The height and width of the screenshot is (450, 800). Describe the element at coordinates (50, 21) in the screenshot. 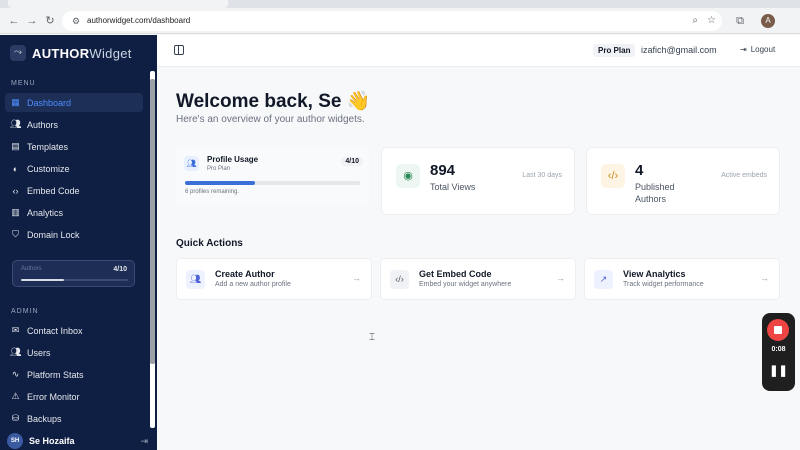

I see `reload-icon: ↻` at that location.